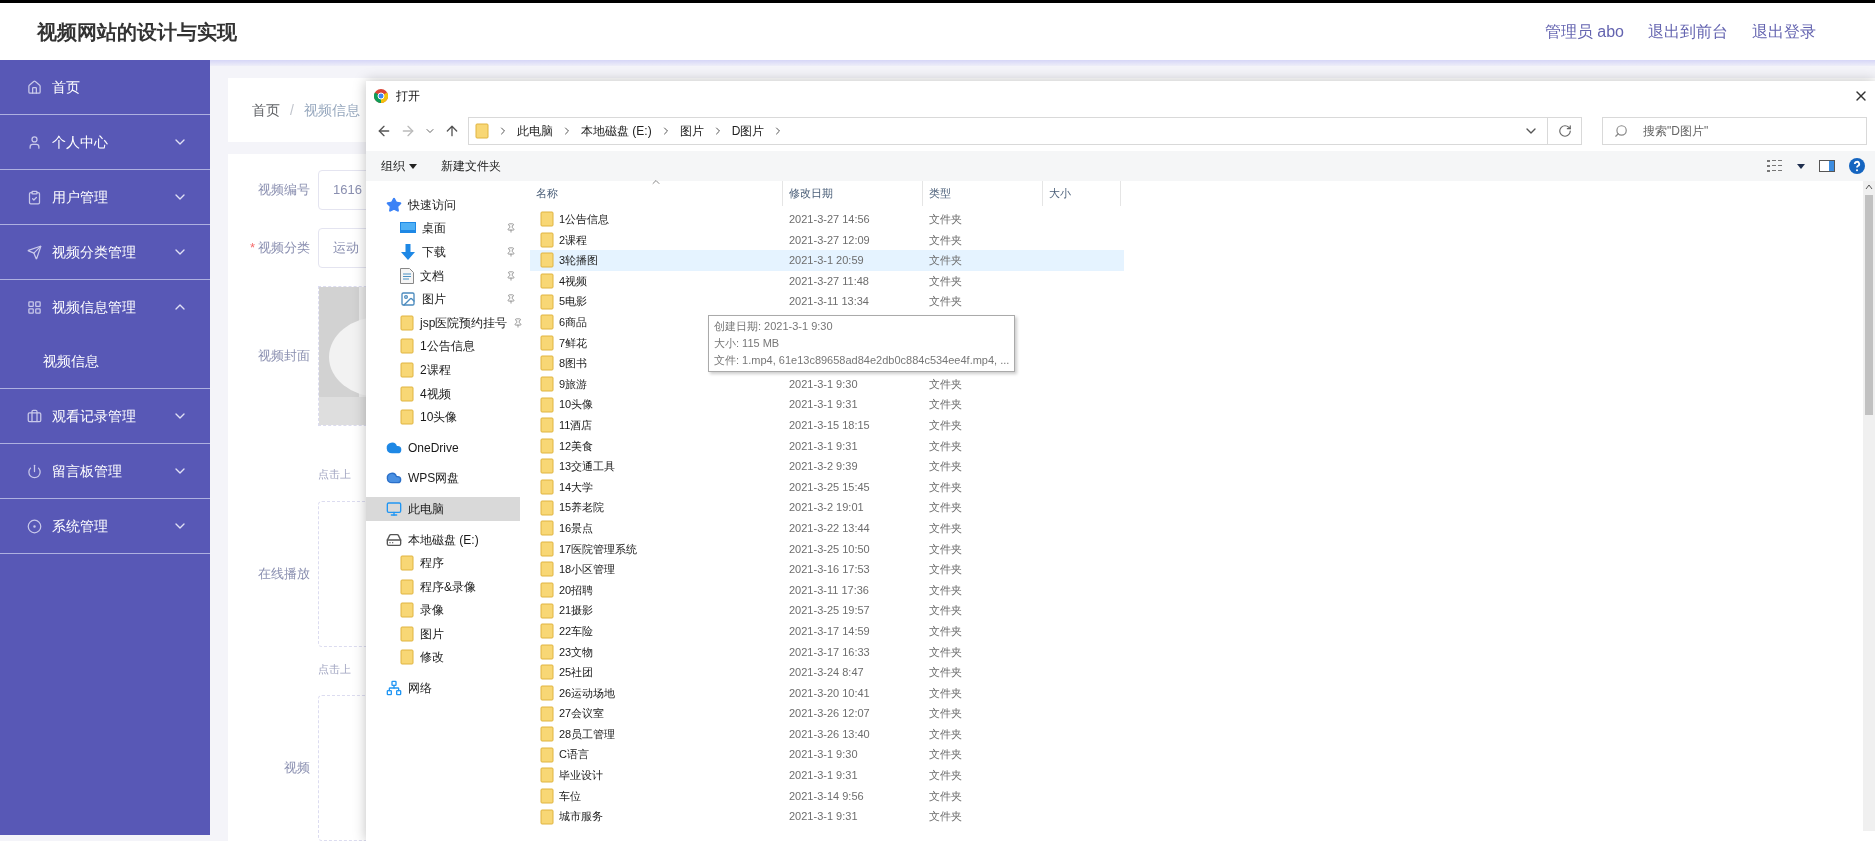  Describe the element at coordinates (587, 734) in the screenshot. I see `file-name: 28员工管理` at that location.